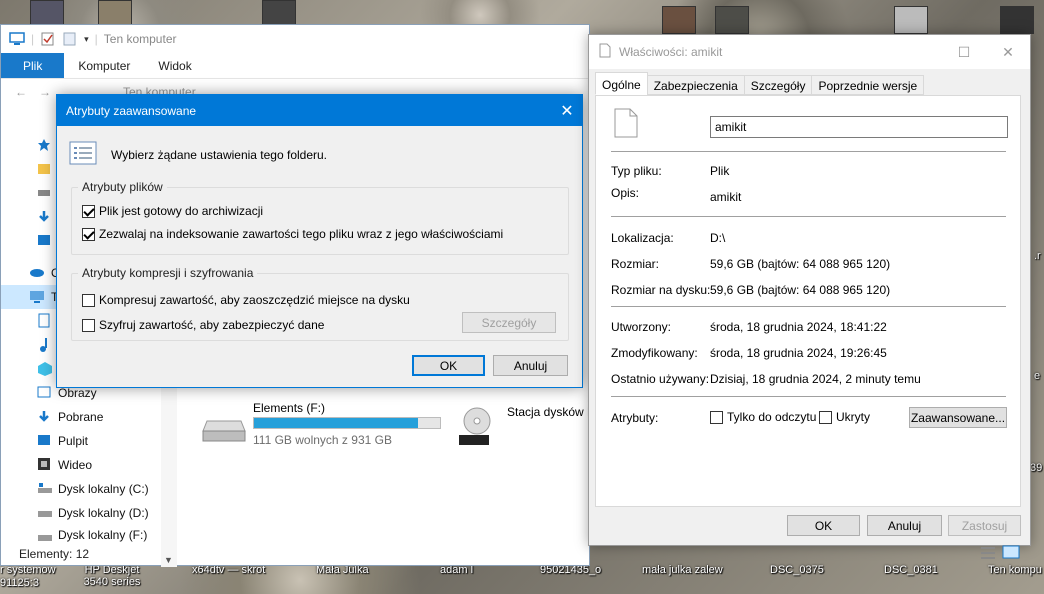  I want to click on status-bar: Elementy: 12, so click(295, 554).